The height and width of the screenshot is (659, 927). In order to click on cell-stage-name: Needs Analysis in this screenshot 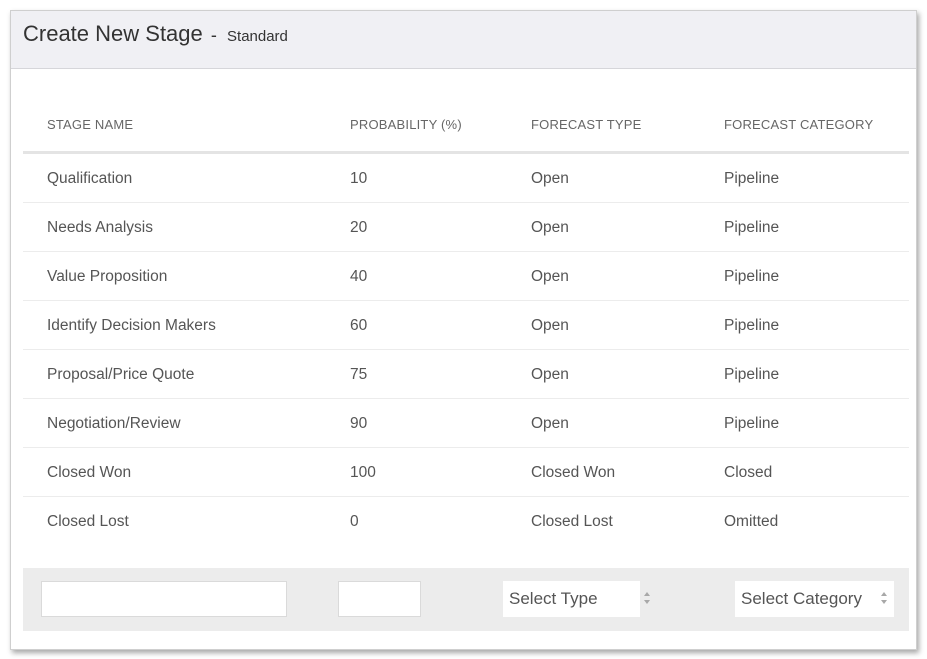, I will do `click(100, 227)`.